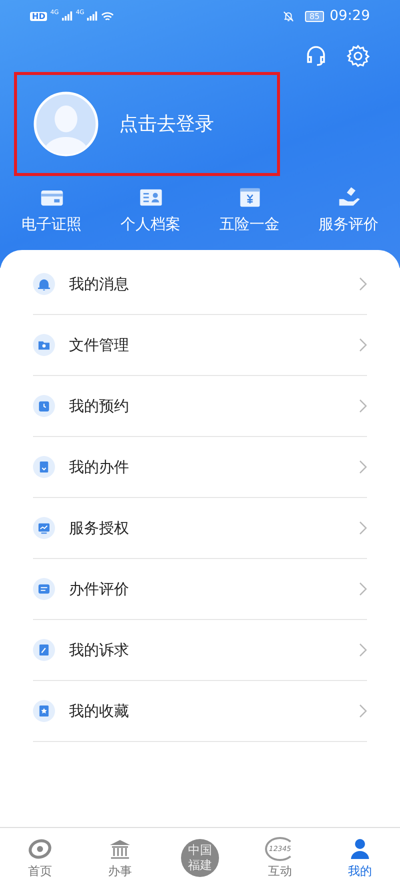 This screenshot has height=888, width=400. I want to click on nav-tab: 我的, so click(360, 858).